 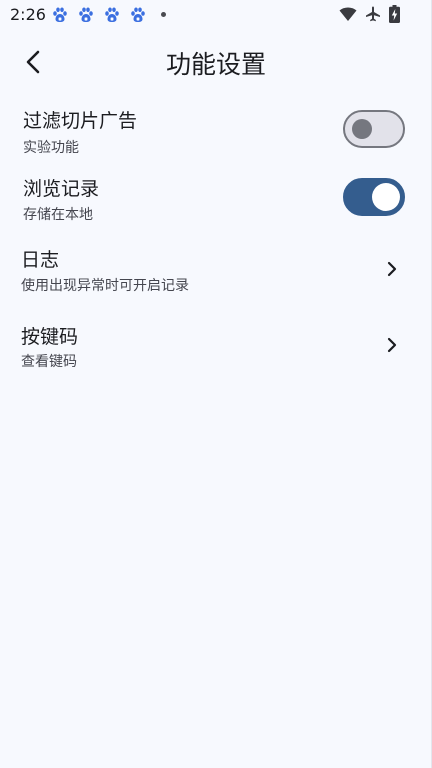 What do you see at coordinates (348, 14) in the screenshot?
I see `wifi-icon` at bounding box center [348, 14].